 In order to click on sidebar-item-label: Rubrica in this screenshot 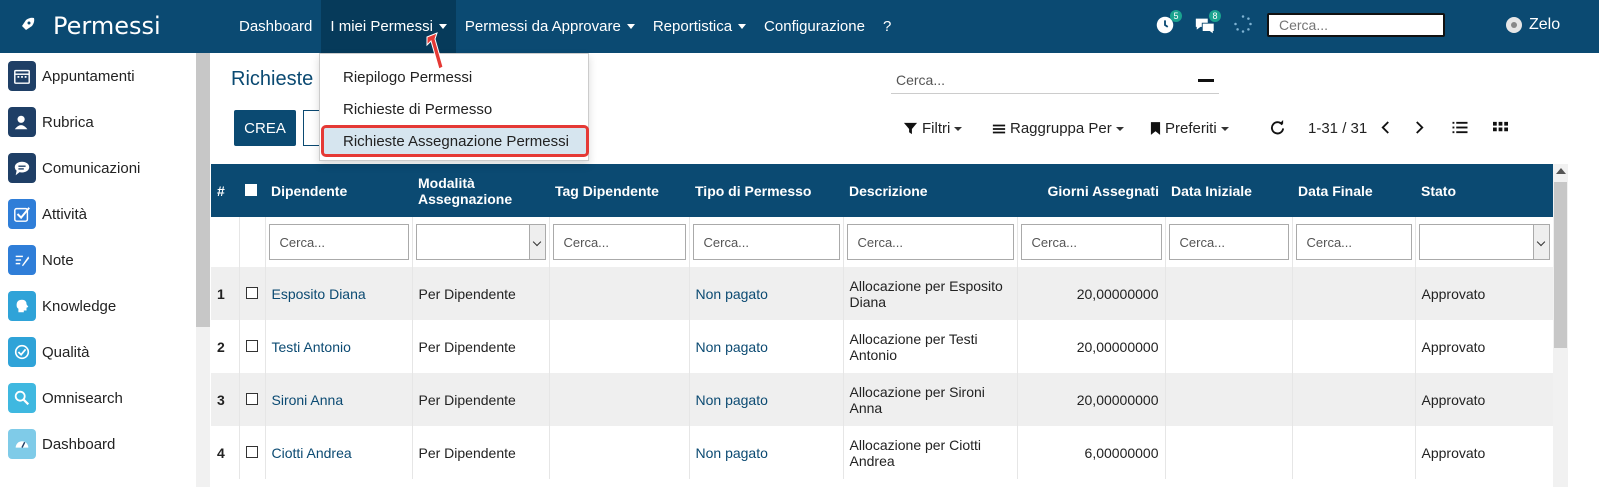, I will do `click(68, 122)`.